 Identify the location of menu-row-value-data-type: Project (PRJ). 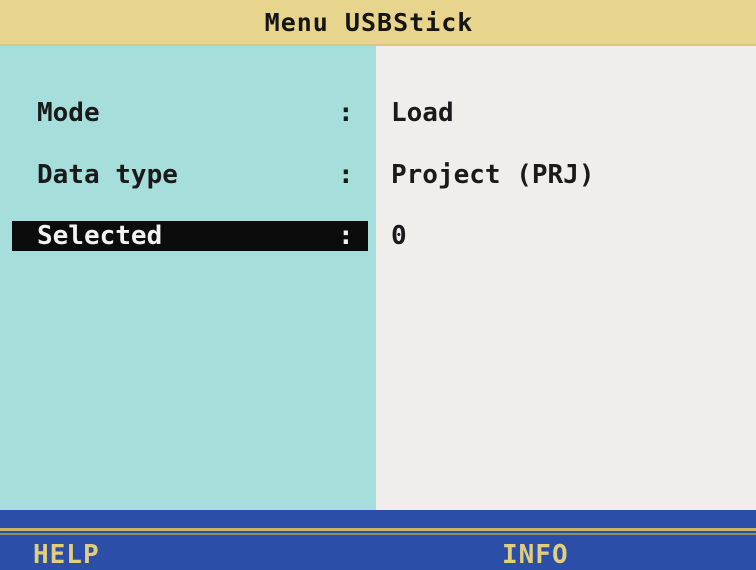
(493, 175).